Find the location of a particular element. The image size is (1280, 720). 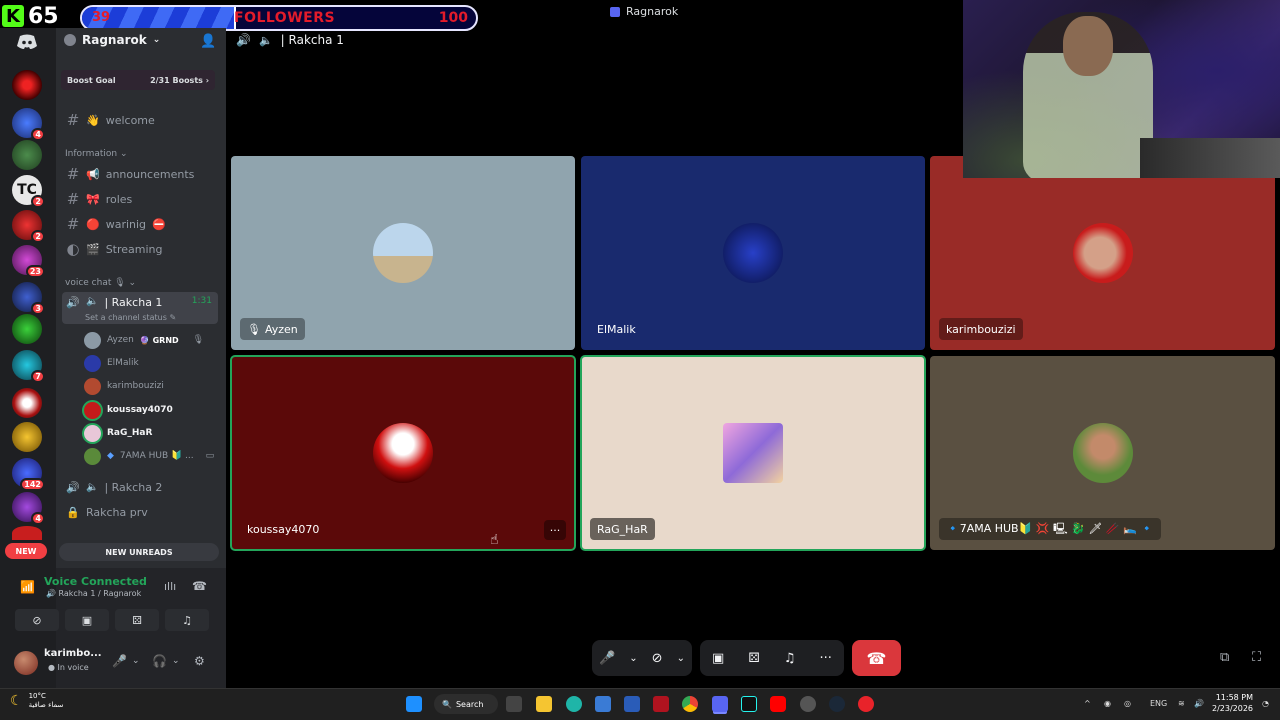

server-icon: 23 is located at coordinates (28, 261).